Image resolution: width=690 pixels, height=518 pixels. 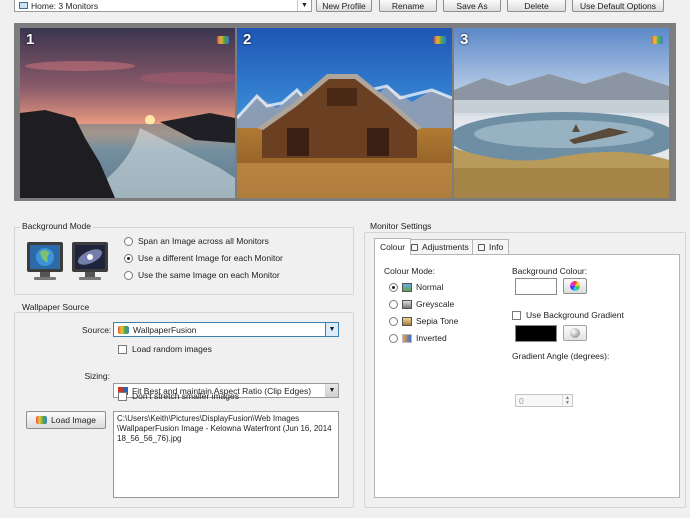 I want to click on sunset-seascape-image, so click(x=127, y=113).